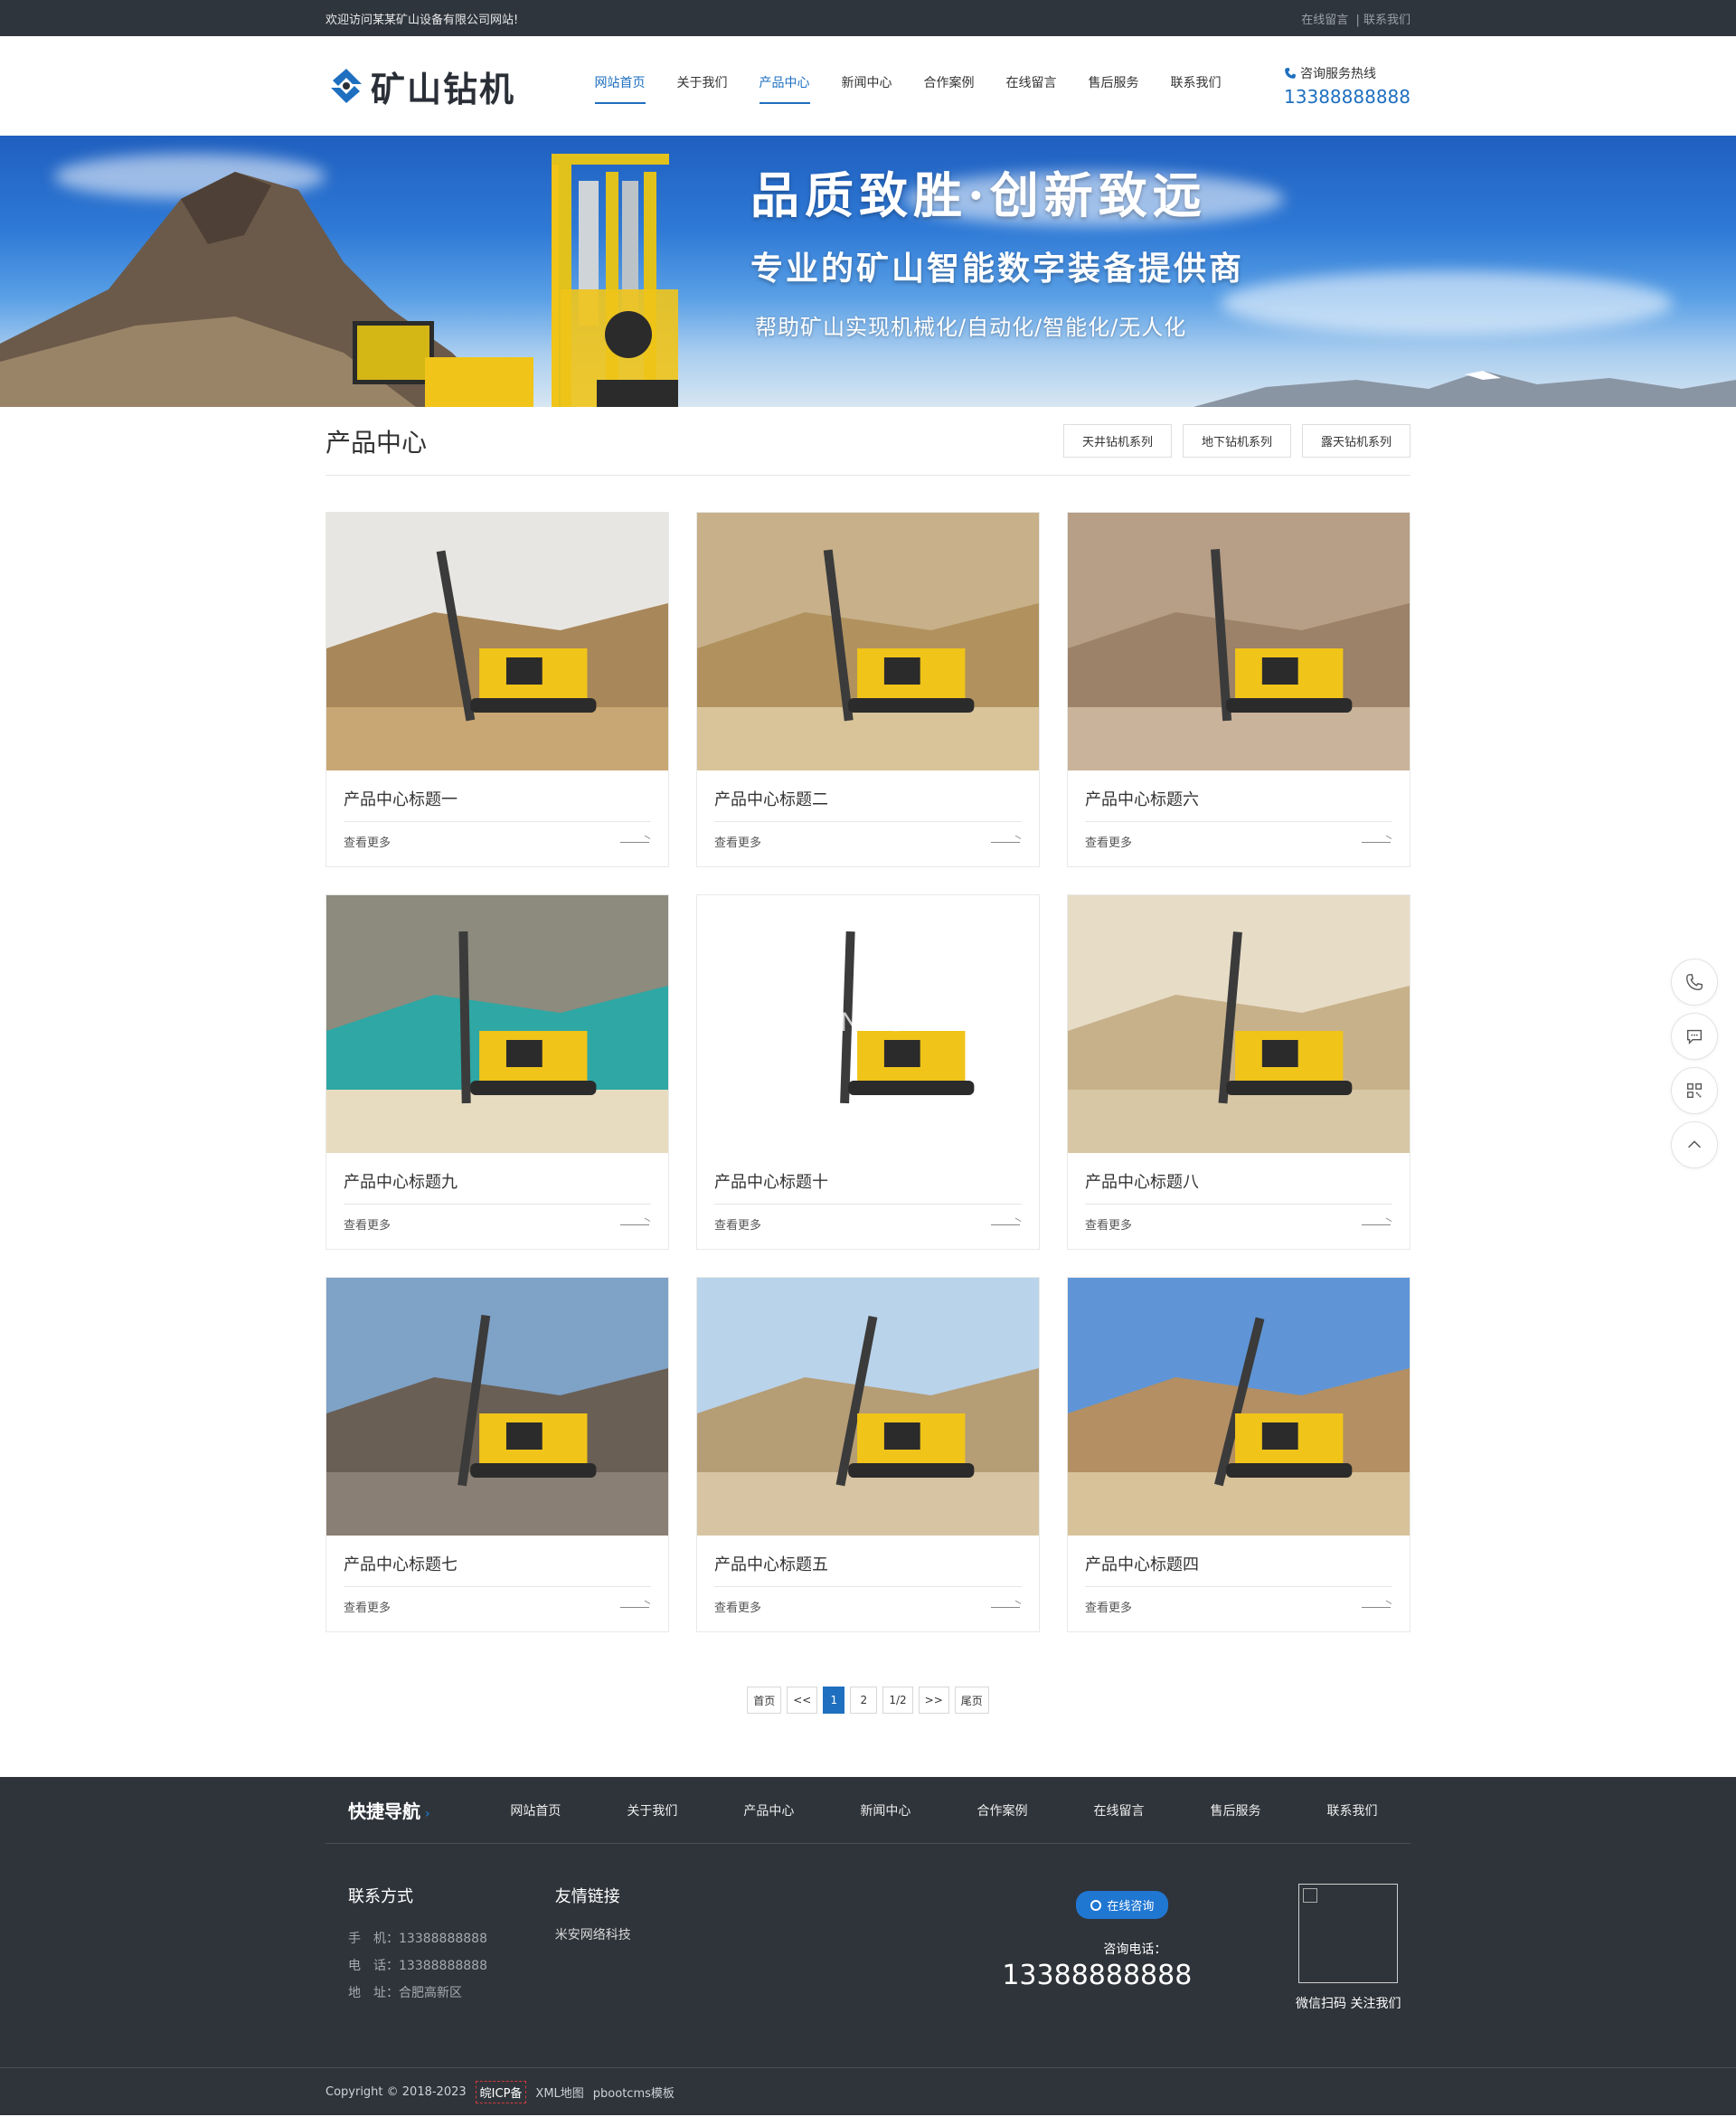 This screenshot has height=2117, width=1736. I want to click on category-surface: 露天钻机系列, so click(1356, 441).